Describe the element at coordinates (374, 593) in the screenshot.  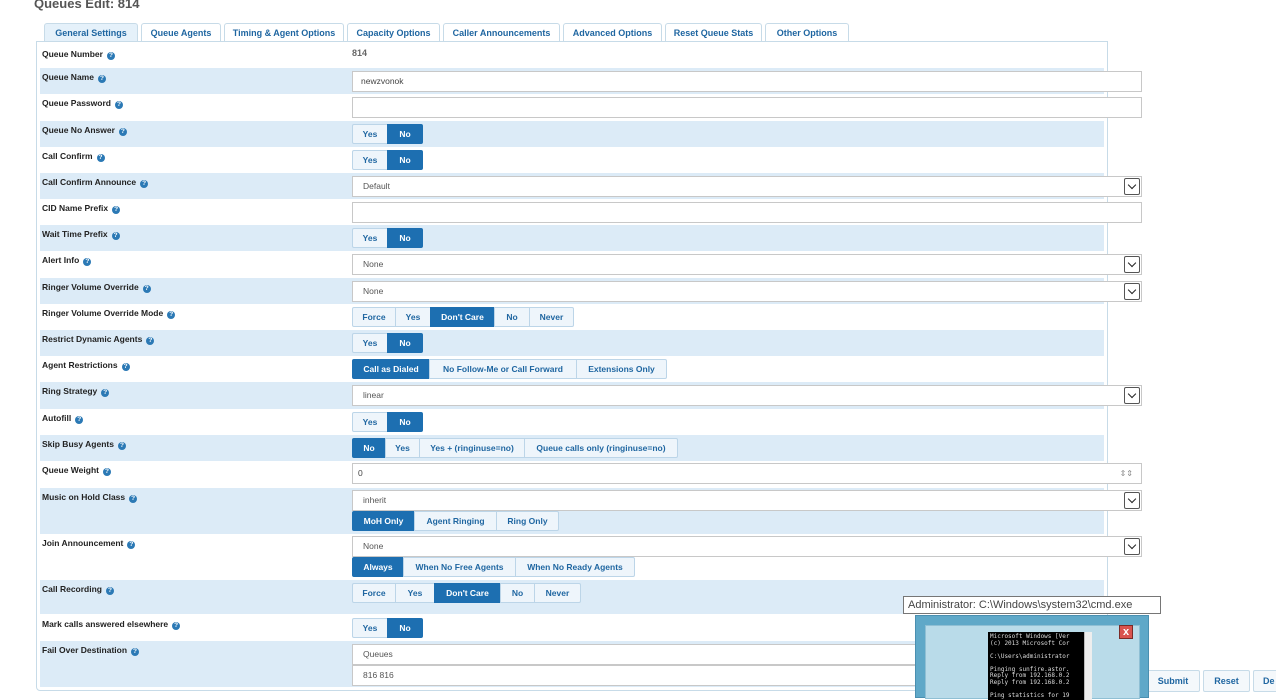
I see `call-recording-force-button: Force` at that location.